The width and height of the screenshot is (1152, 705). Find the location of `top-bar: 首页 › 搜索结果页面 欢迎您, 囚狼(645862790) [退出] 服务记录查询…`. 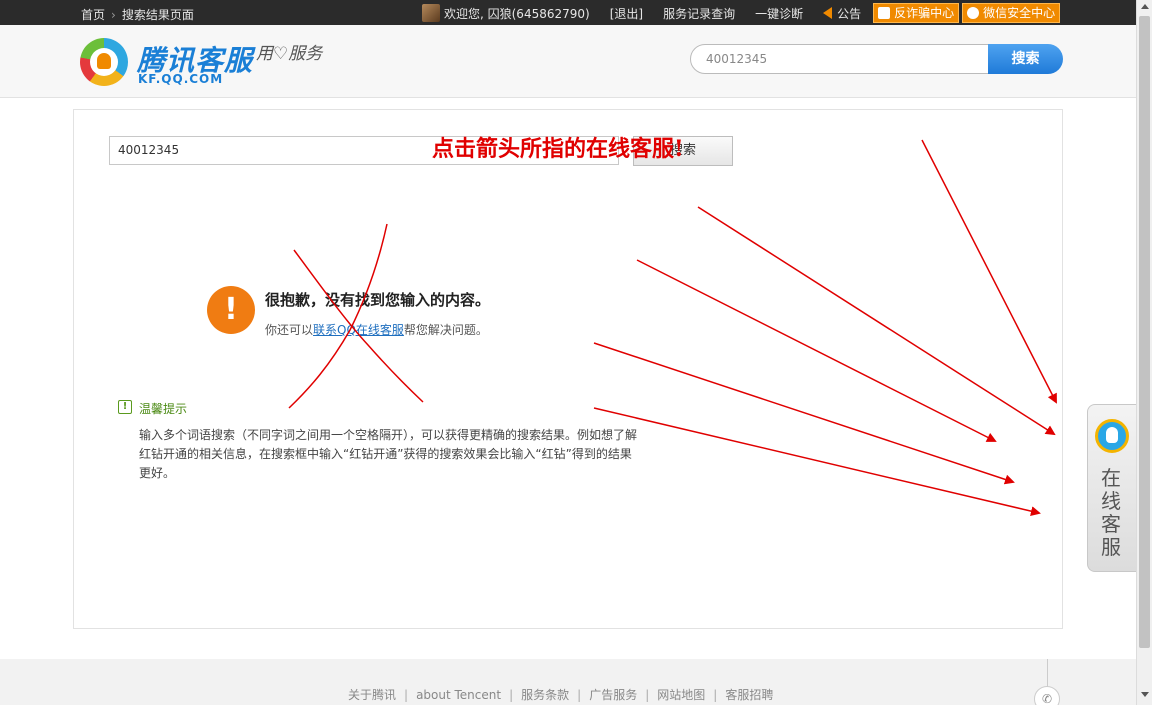

top-bar: 首页 › 搜索结果页面 欢迎您, 囚狼(645862790) [退出] 服务记录查询… is located at coordinates (568, 12).